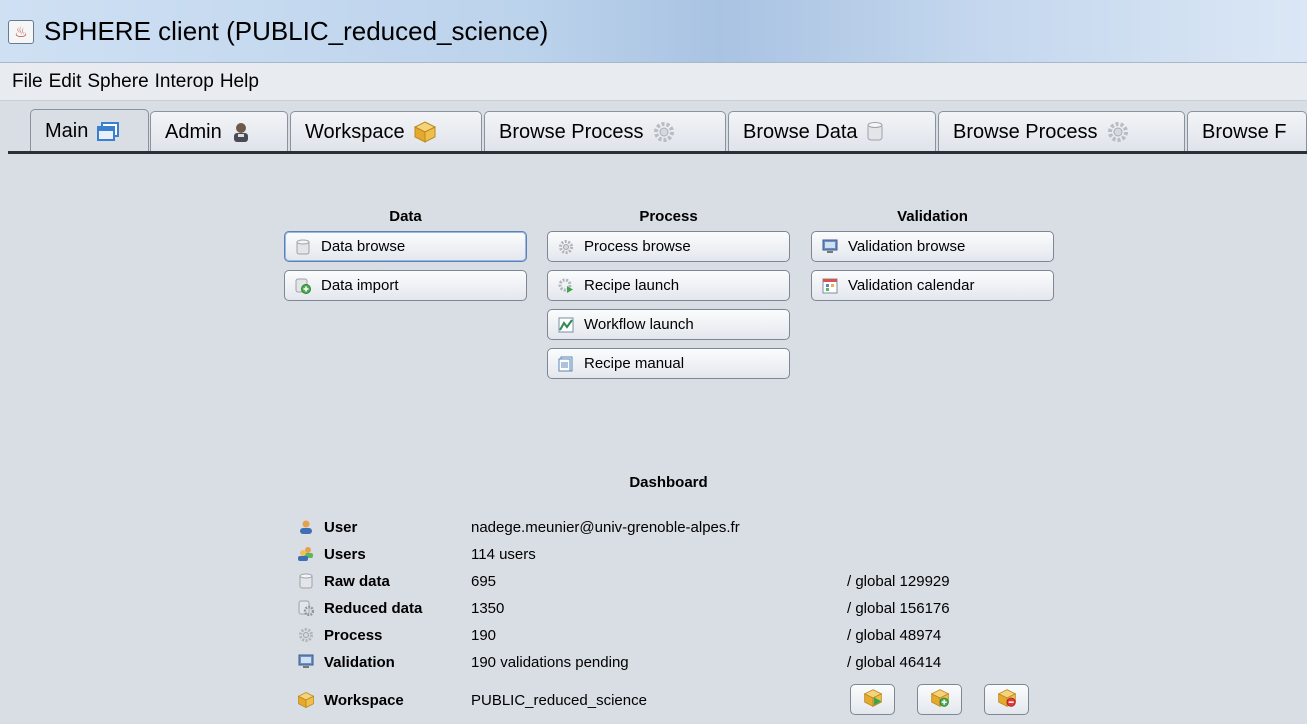  What do you see at coordinates (830, 286) in the screenshot?
I see `calendar-icon` at bounding box center [830, 286].